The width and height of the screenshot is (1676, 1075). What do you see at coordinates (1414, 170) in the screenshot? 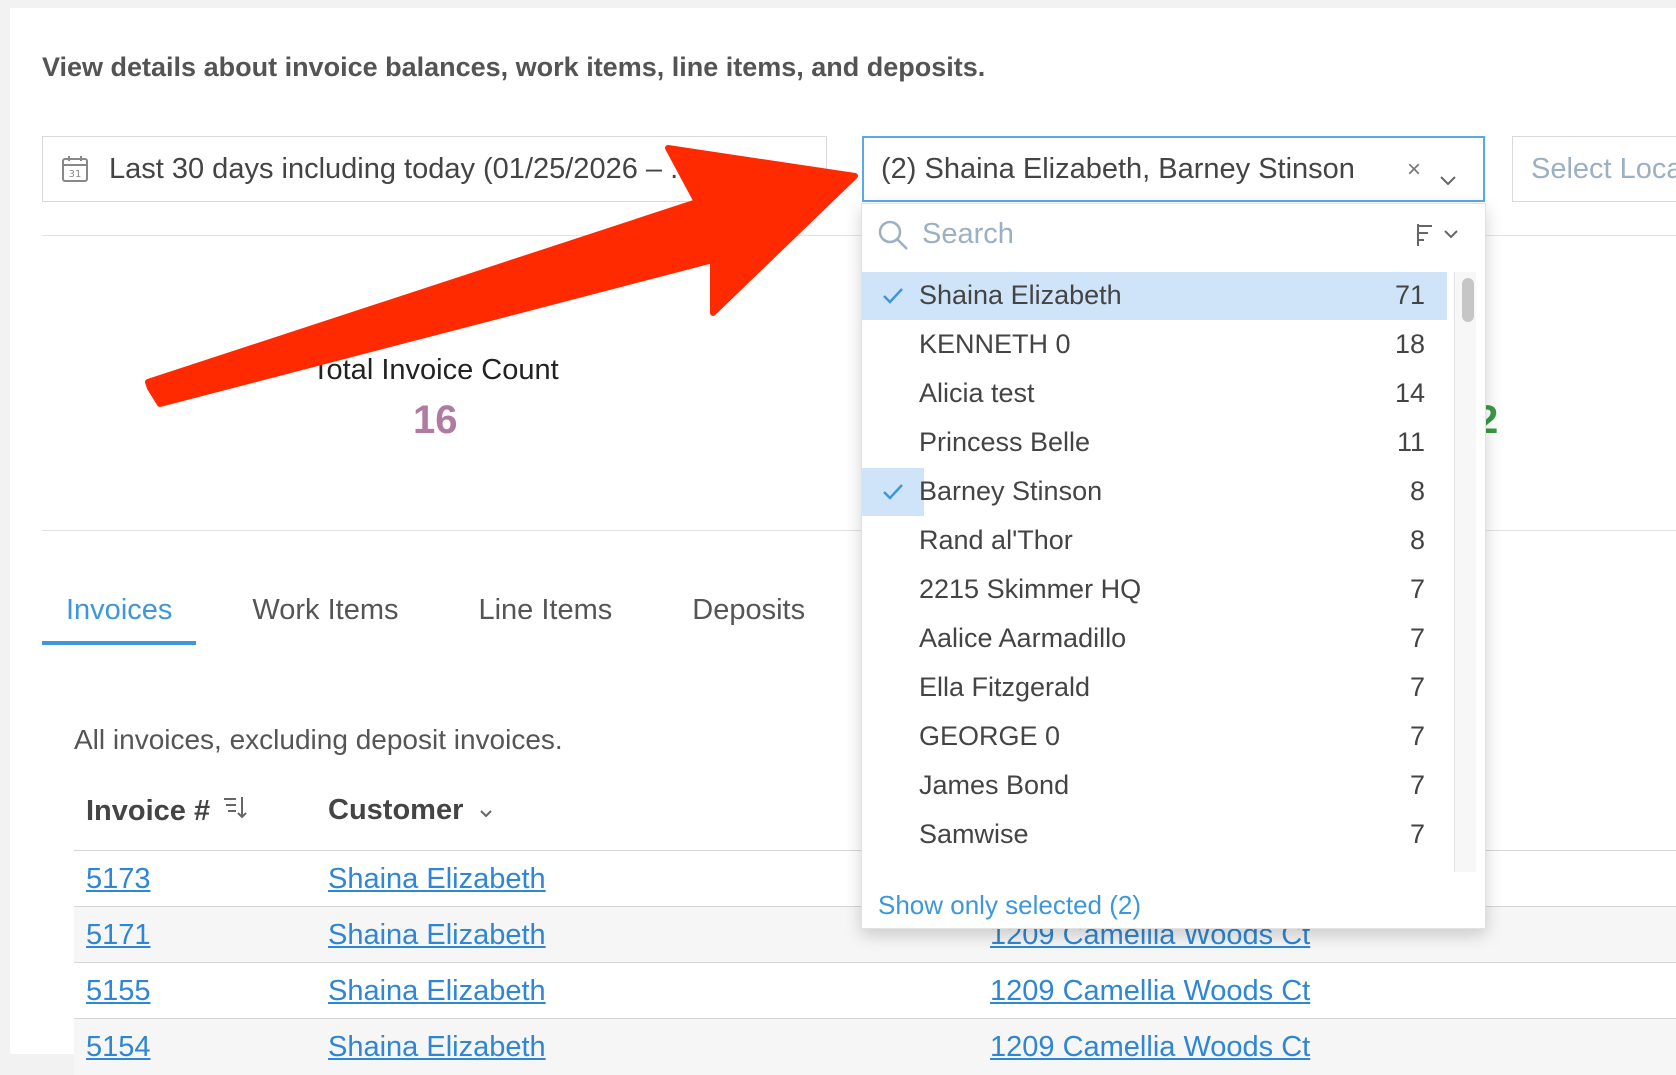
I see `clear-icon: ×` at bounding box center [1414, 170].